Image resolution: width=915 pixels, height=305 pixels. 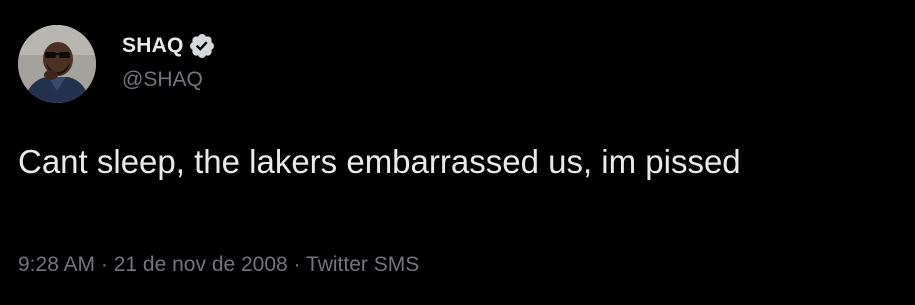 I want to click on tweet-time: 9:28 AM, so click(x=56, y=264).